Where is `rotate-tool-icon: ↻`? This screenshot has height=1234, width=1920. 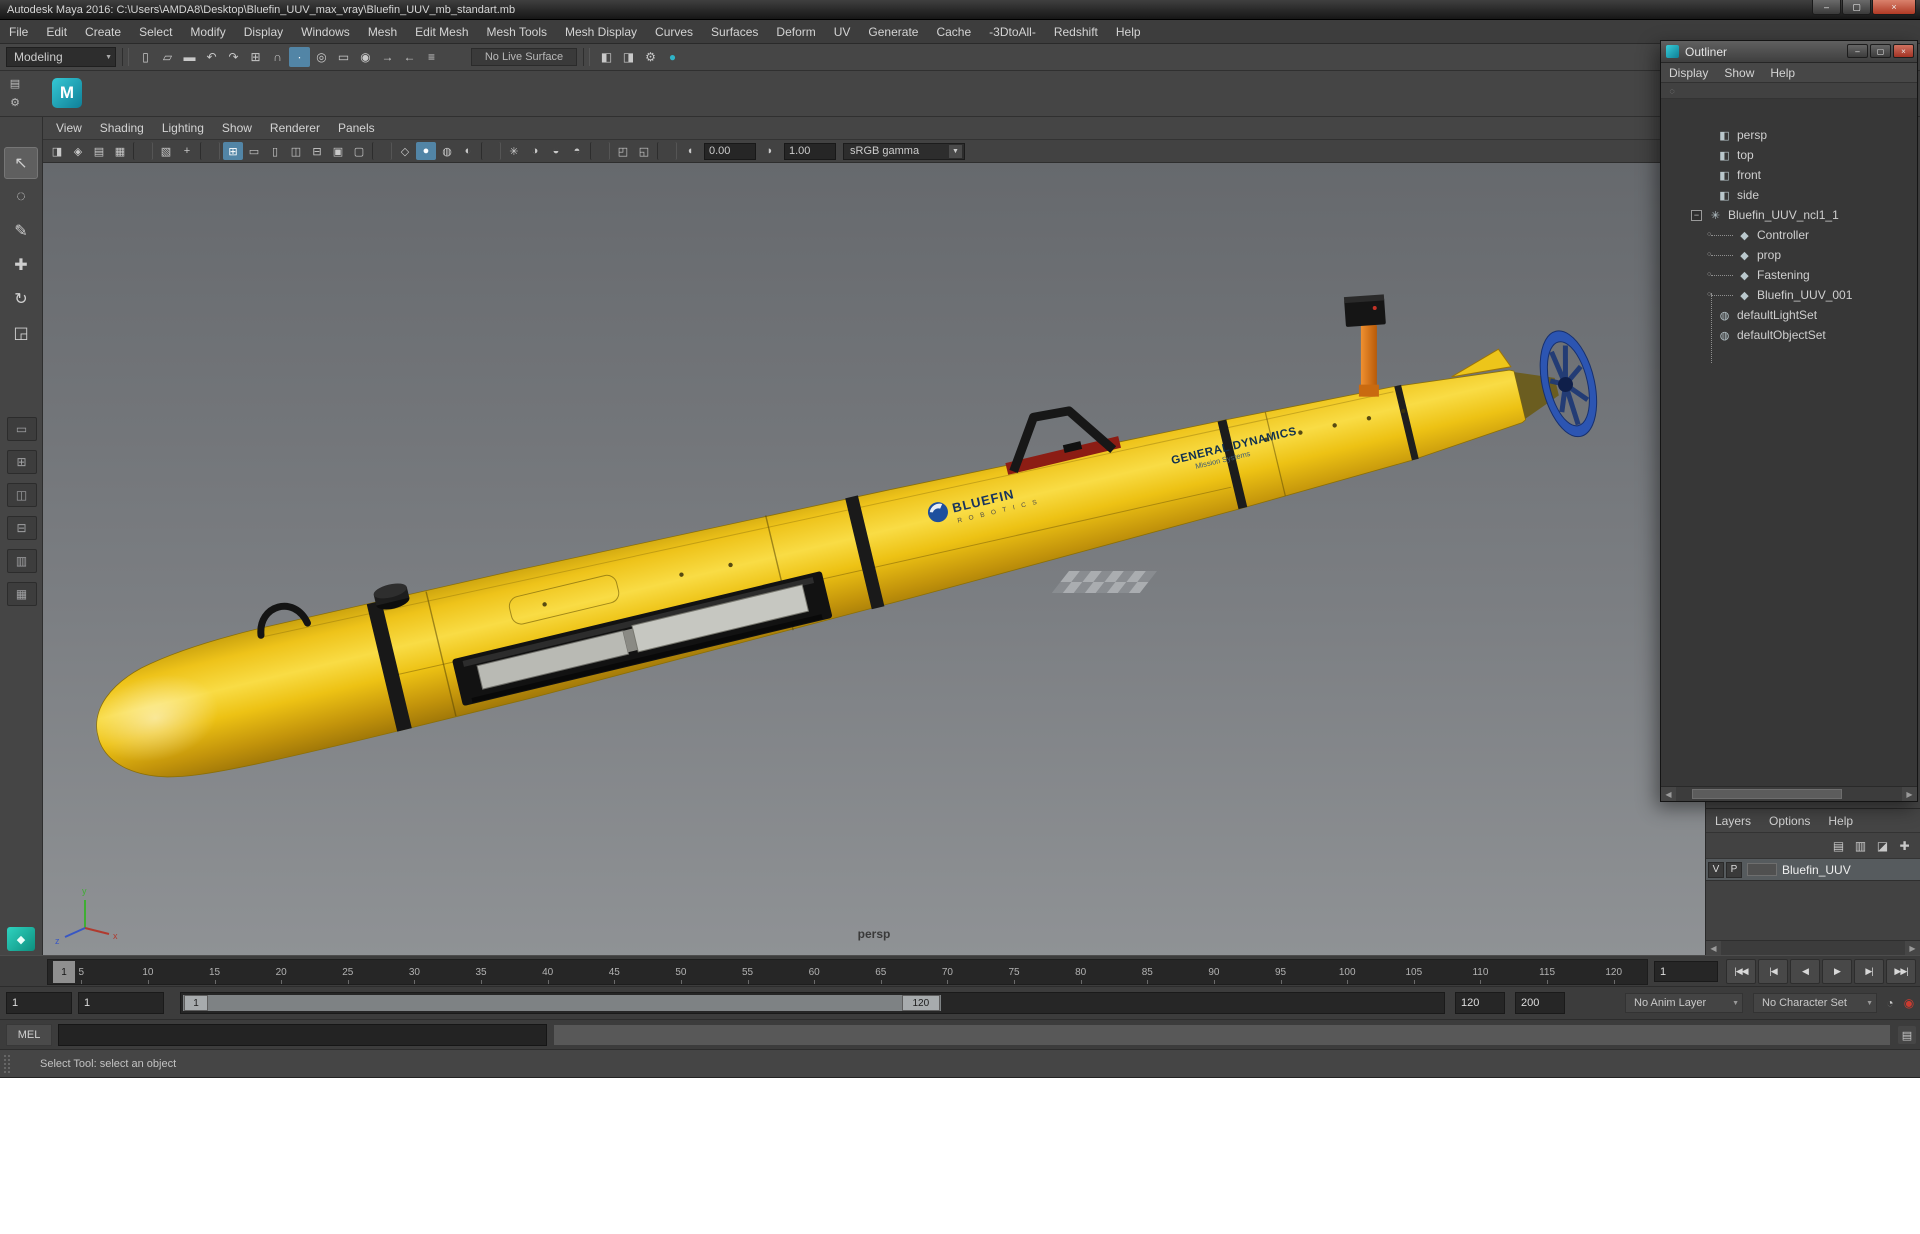 rotate-tool-icon: ↻ is located at coordinates (21, 299).